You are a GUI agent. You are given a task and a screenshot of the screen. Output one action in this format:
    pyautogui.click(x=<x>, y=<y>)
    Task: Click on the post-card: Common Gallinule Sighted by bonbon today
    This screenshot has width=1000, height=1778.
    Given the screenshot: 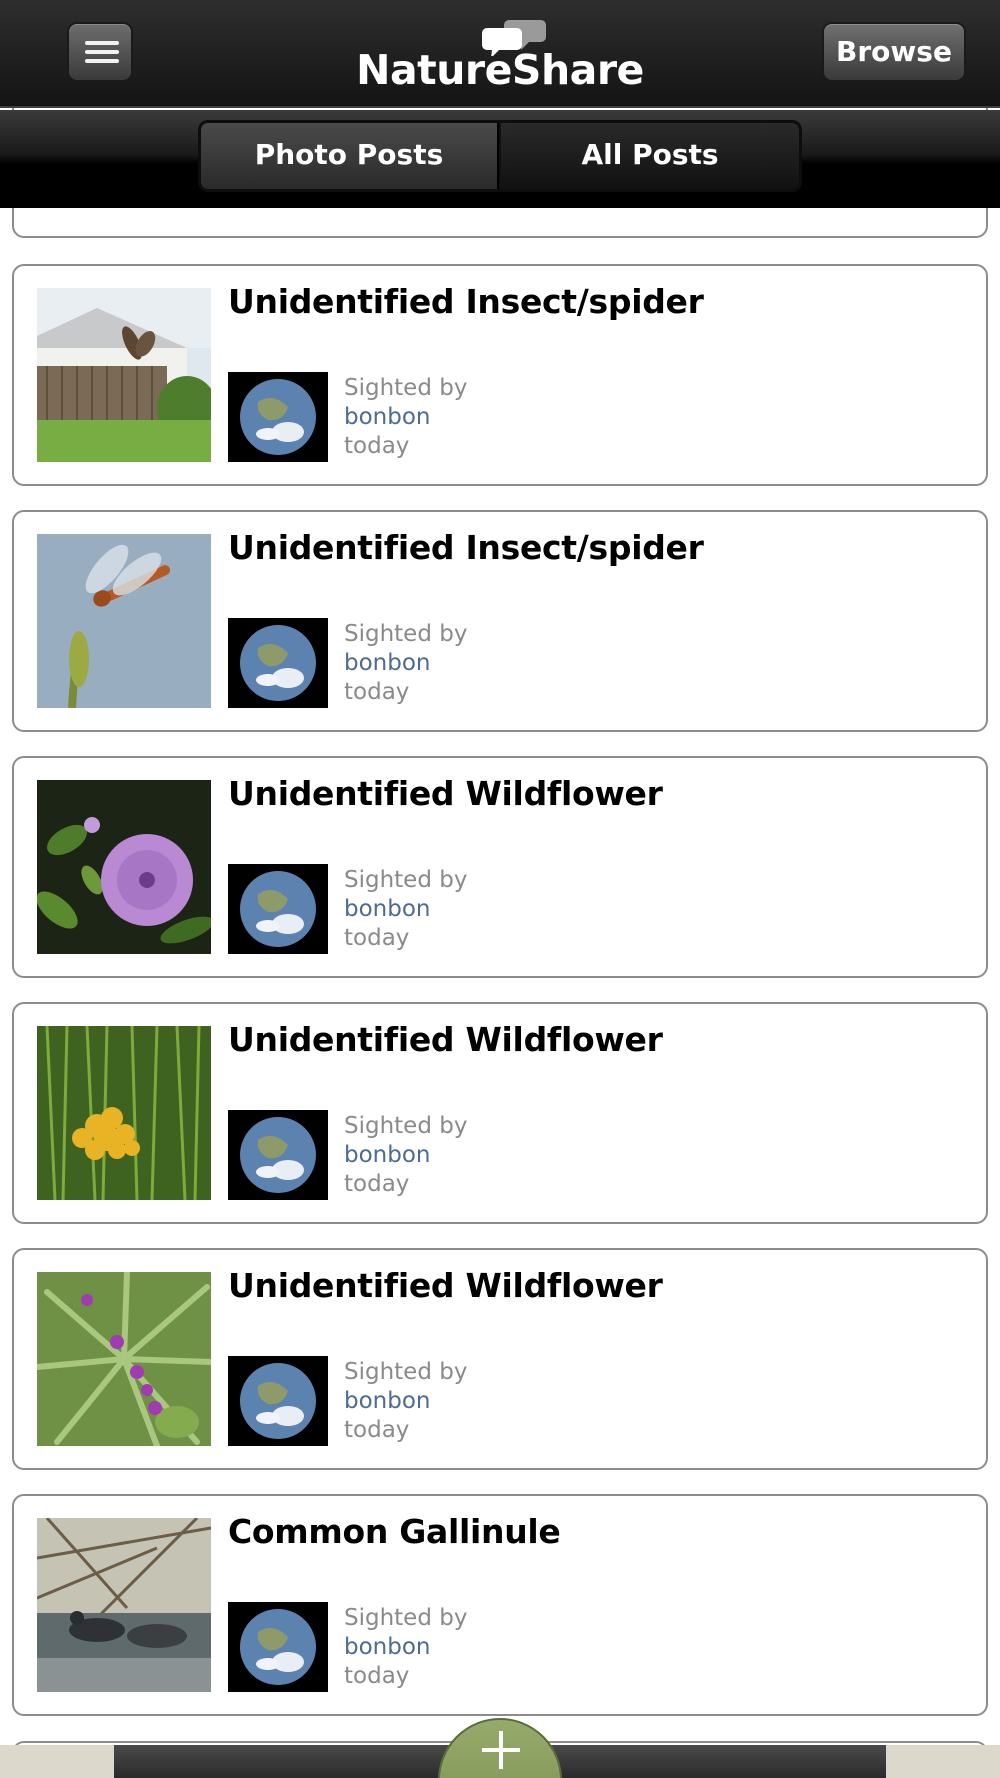 What is the action you would take?
    pyautogui.click(x=500, y=1605)
    